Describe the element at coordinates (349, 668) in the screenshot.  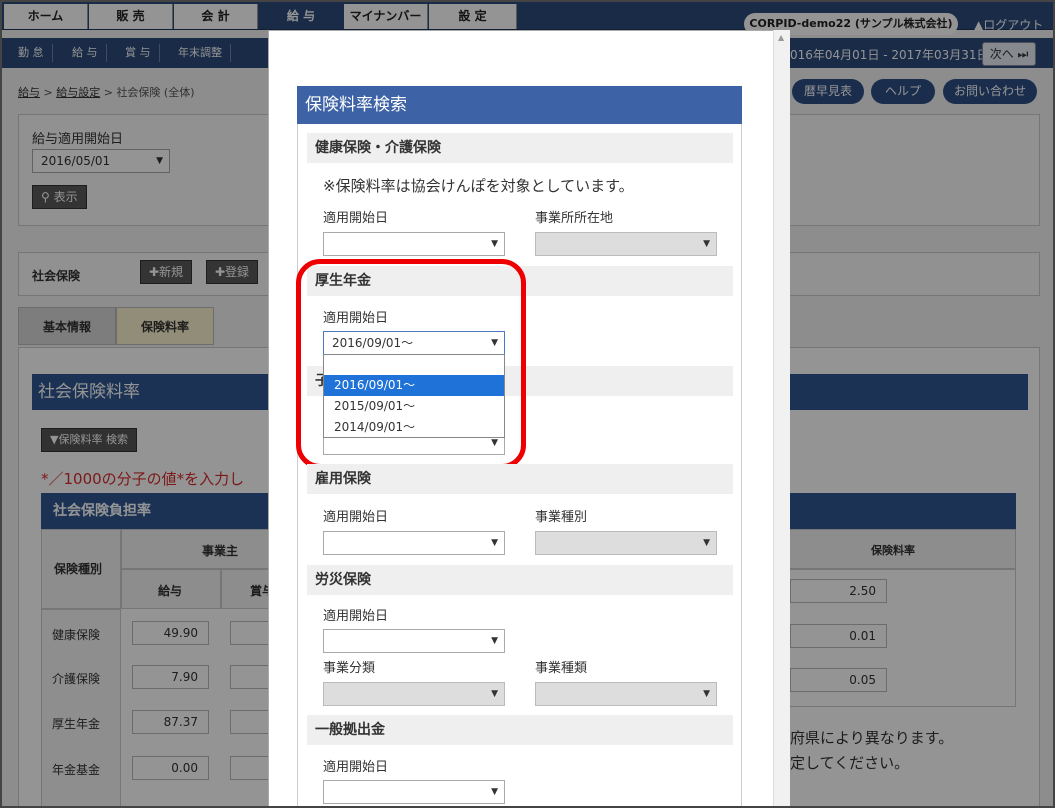
I see `accident-class-label: 事業分類` at that location.